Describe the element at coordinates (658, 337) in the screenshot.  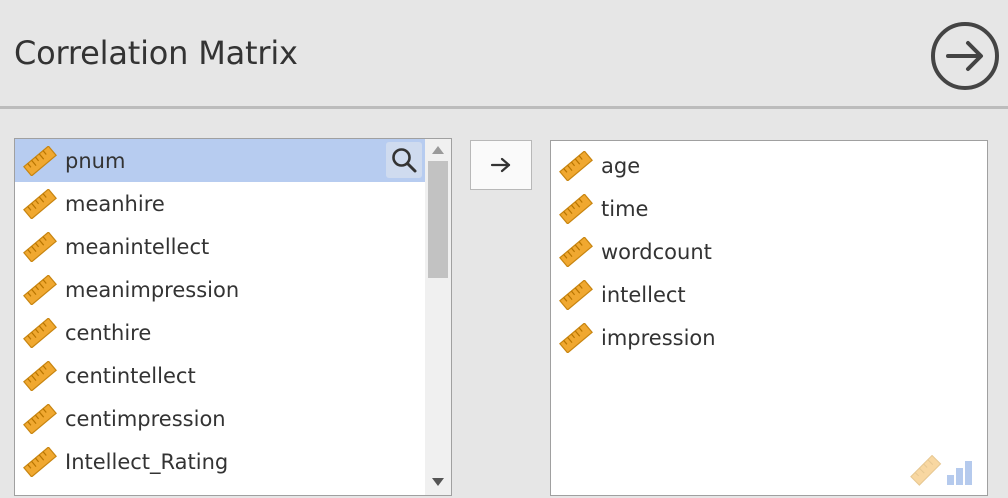
I see `variable-label: impression` at that location.